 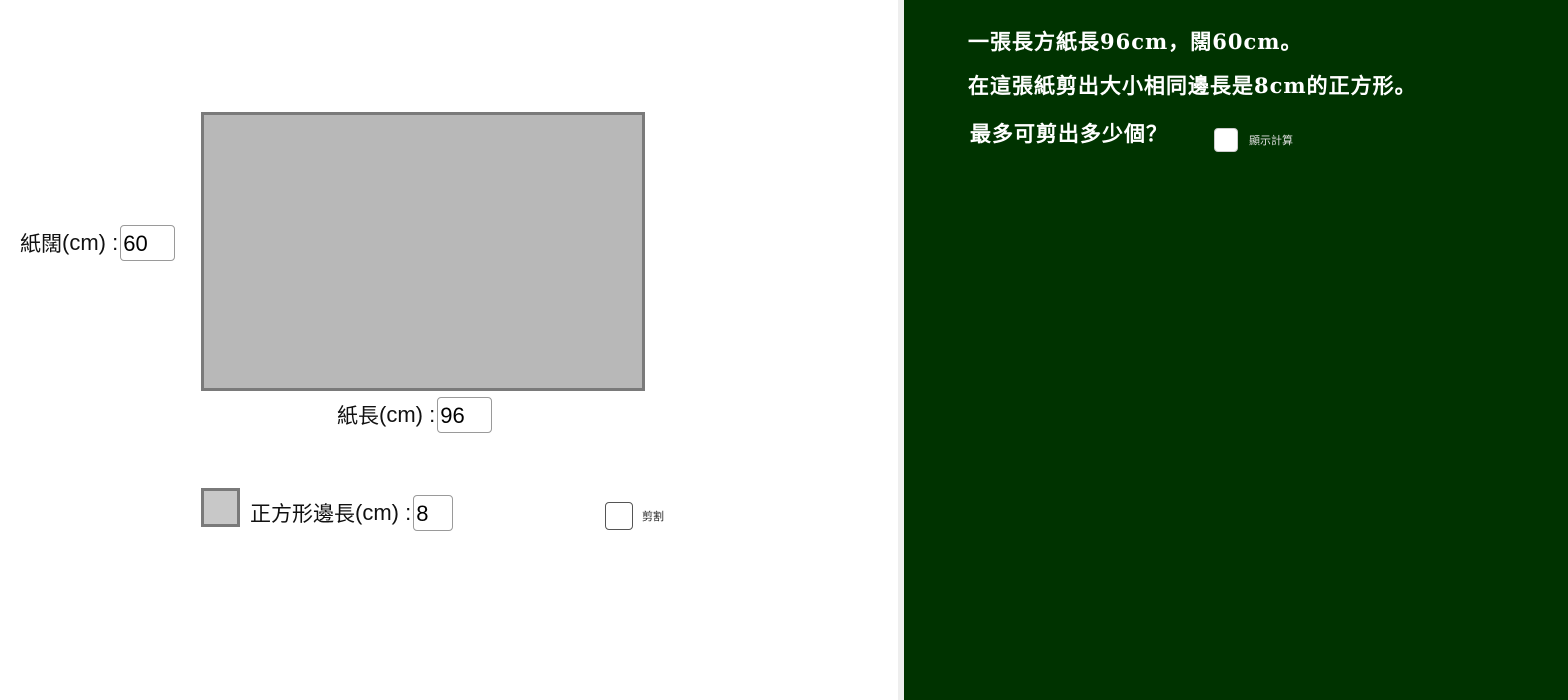 I want to click on cut-checkbox, so click(x=619, y=516).